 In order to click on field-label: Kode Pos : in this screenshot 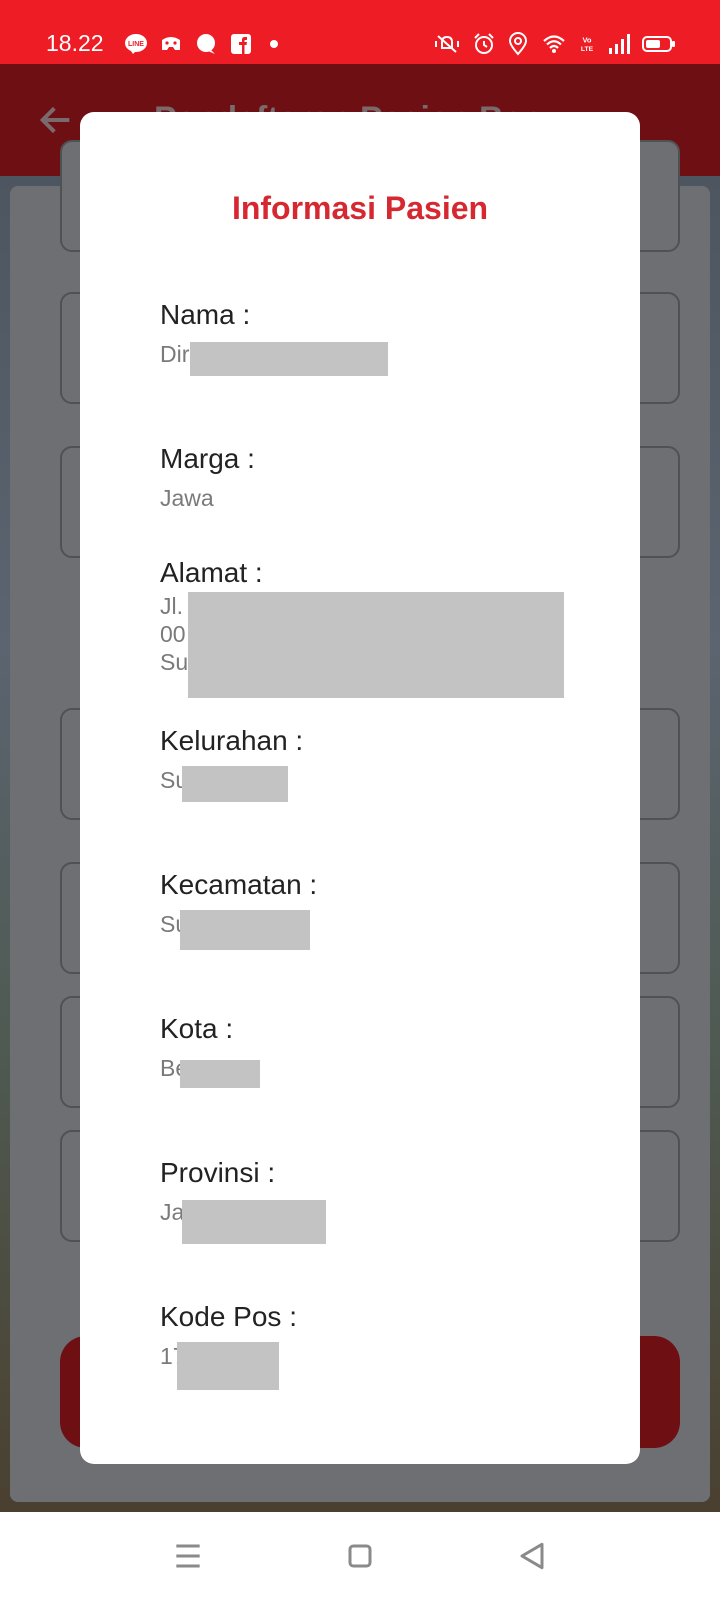, I will do `click(228, 1316)`.